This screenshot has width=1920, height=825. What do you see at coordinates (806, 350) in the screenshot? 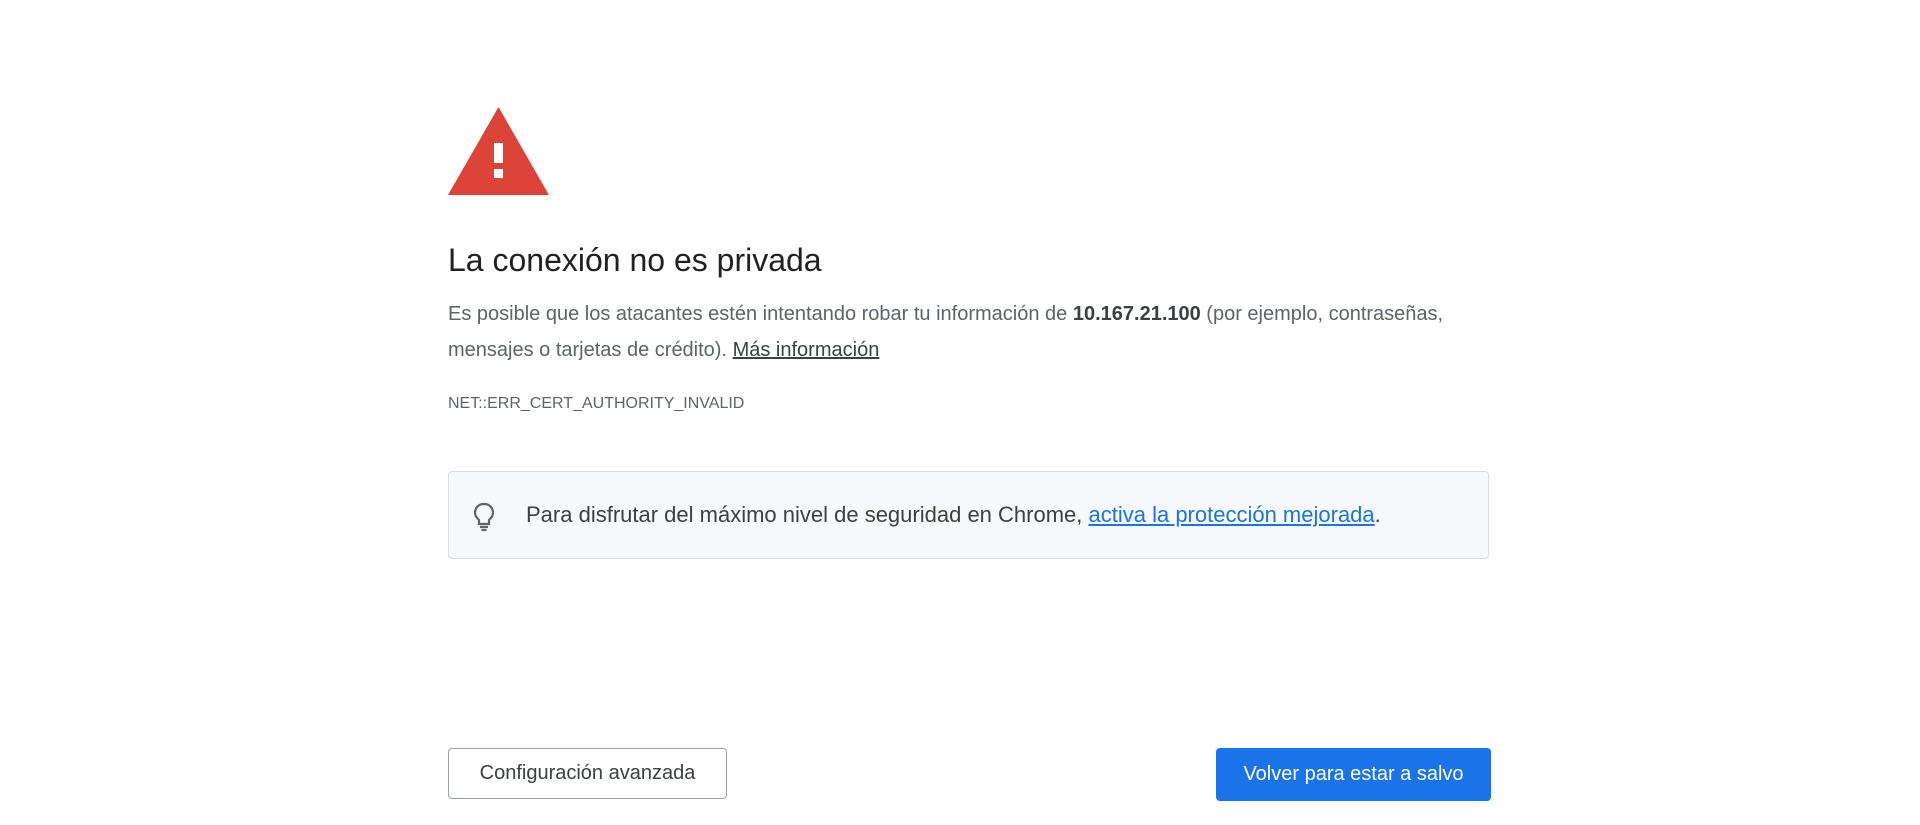
I see `learn-more-link: Más información` at bounding box center [806, 350].